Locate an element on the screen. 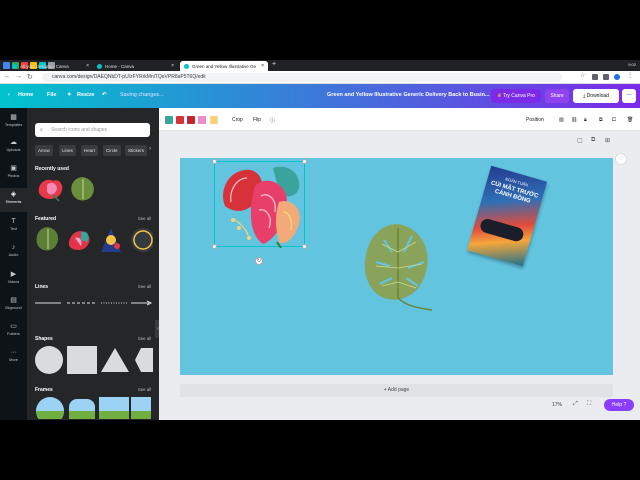  frames-see-all-link: See all is located at coordinates (144, 389).